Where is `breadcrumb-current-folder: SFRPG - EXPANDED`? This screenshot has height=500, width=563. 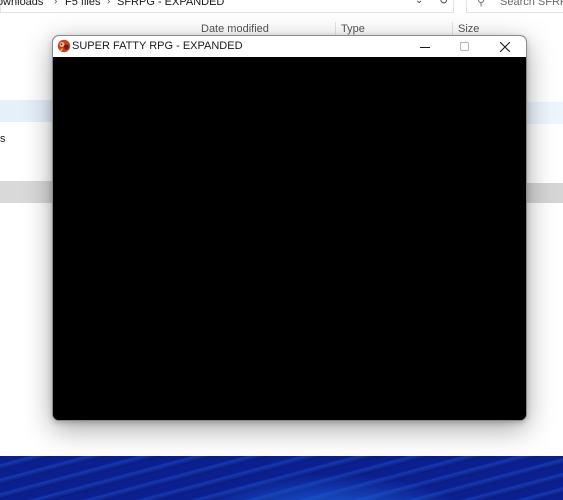 breadcrumb-current-folder: SFRPG - EXPANDED is located at coordinates (170, 5).